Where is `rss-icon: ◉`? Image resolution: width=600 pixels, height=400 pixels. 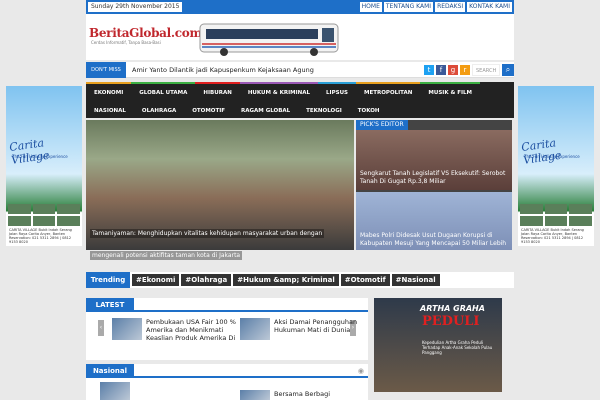
rss-icon: ◉ is located at coordinates (361, 371).